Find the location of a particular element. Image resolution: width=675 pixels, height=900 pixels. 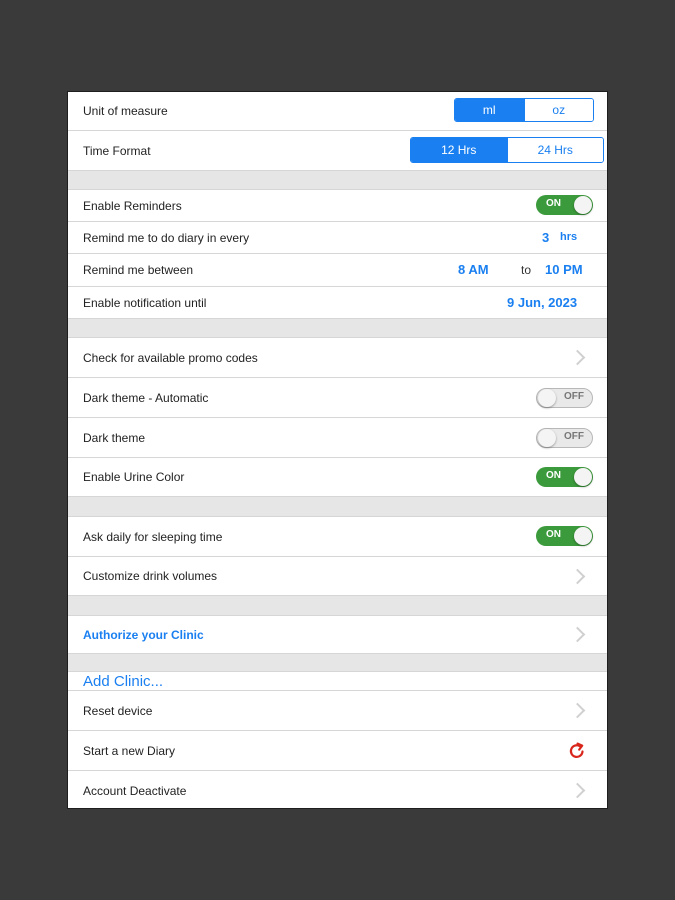

authorize-clinic-row: Authorize your Clinic is located at coordinates (337, 635).